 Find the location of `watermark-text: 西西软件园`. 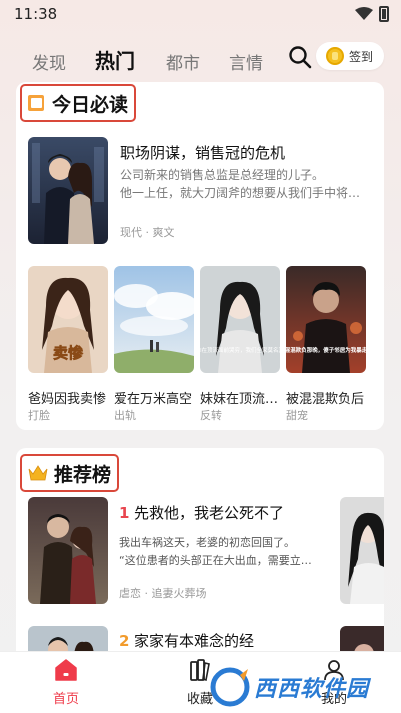

watermark-text: 西西软件园 is located at coordinates (312, 689).